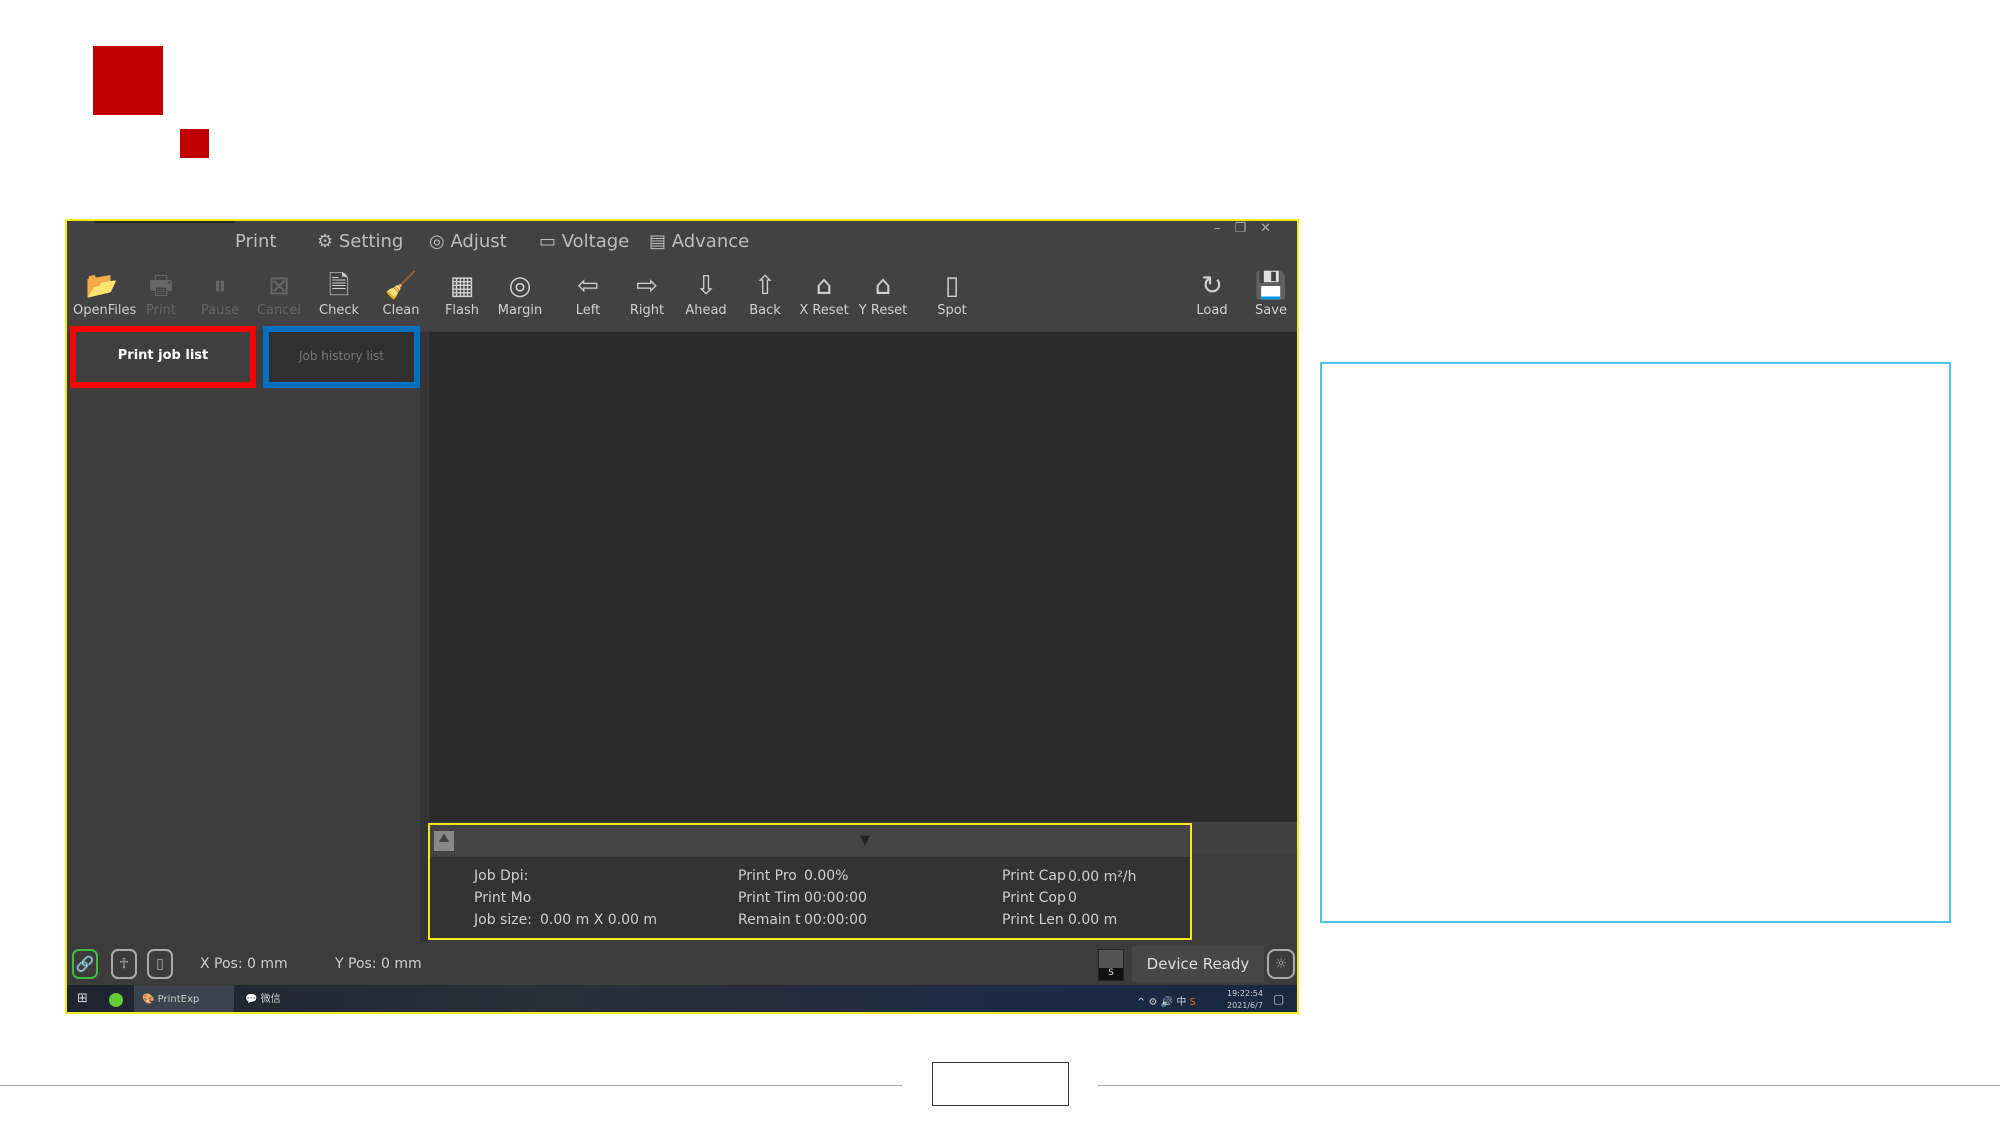 Image resolution: width=2000 pixels, height=1125 pixels. What do you see at coordinates (178, 999) in the screenshot?
I see `taskbar-app-printexp-label: PrintExp` at bounding box center [178, 999].